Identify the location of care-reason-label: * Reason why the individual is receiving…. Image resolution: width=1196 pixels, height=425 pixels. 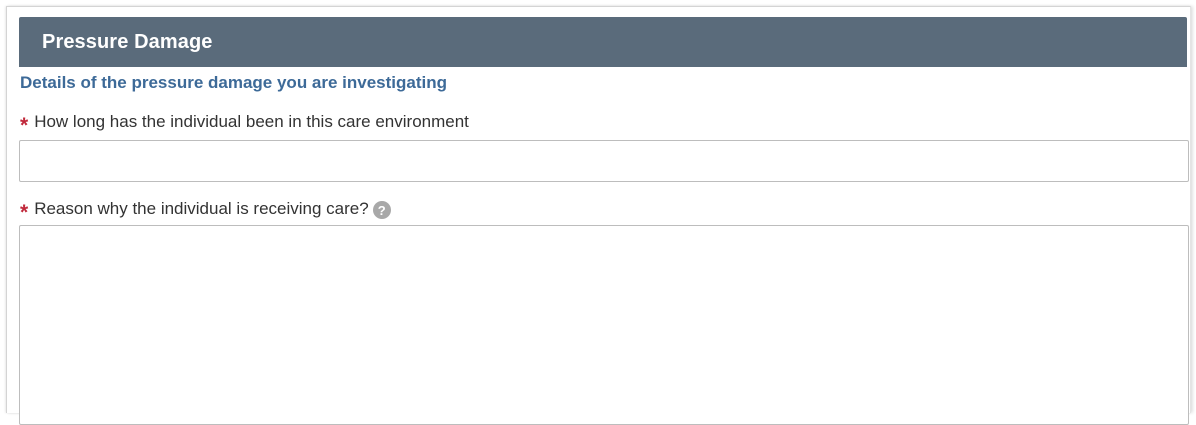
(205, 211).